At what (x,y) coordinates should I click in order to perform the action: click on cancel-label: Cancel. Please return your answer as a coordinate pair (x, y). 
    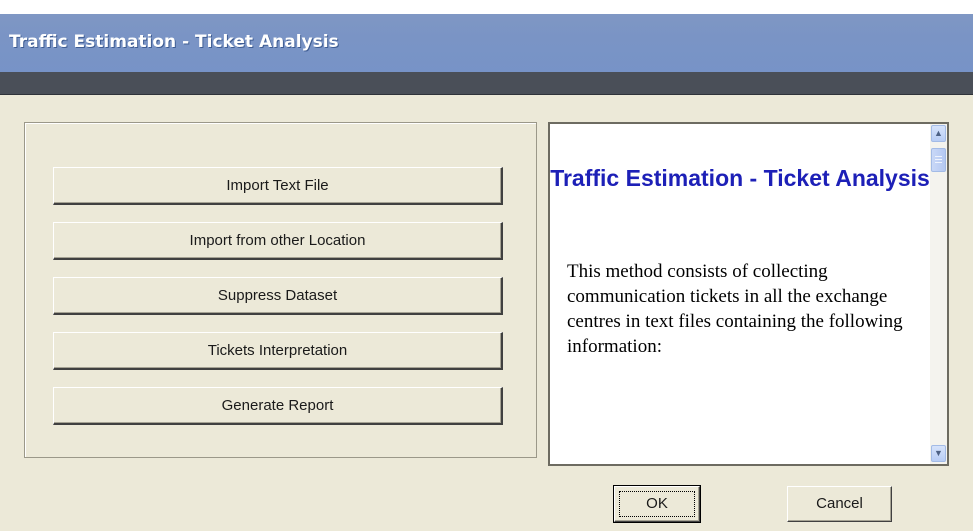
    Looking at the image, I should click on (839, 503).